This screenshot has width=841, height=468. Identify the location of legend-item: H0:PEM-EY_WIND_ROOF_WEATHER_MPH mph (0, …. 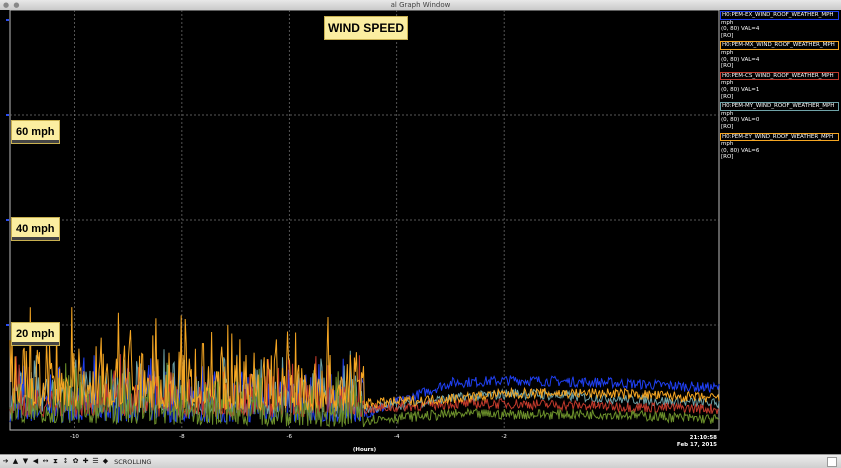
(779, 146).